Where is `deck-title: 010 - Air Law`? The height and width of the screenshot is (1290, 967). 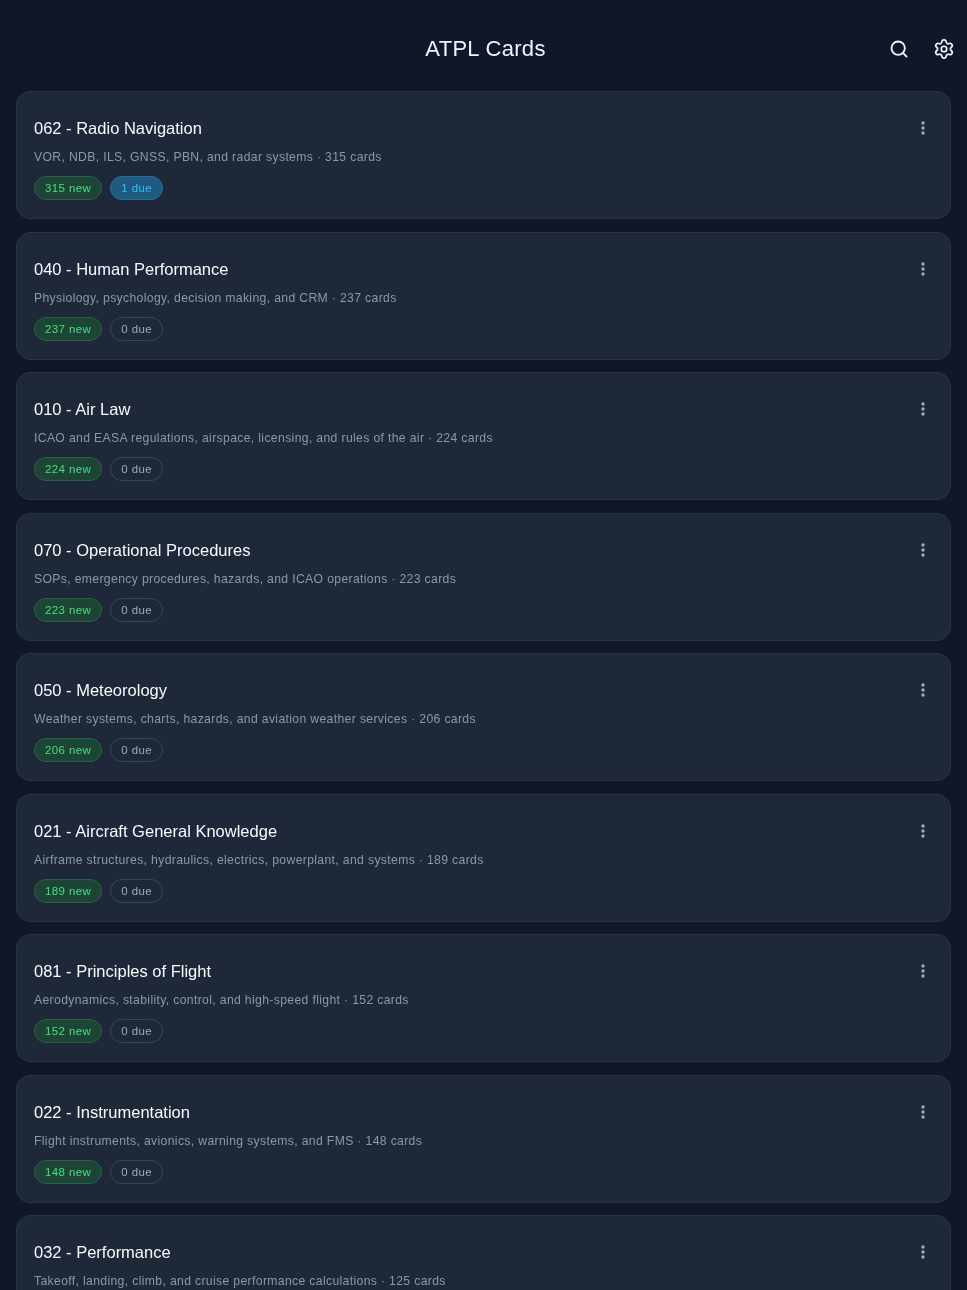 deck-title: 010 - Air Law is located at coordinates (82, 409).